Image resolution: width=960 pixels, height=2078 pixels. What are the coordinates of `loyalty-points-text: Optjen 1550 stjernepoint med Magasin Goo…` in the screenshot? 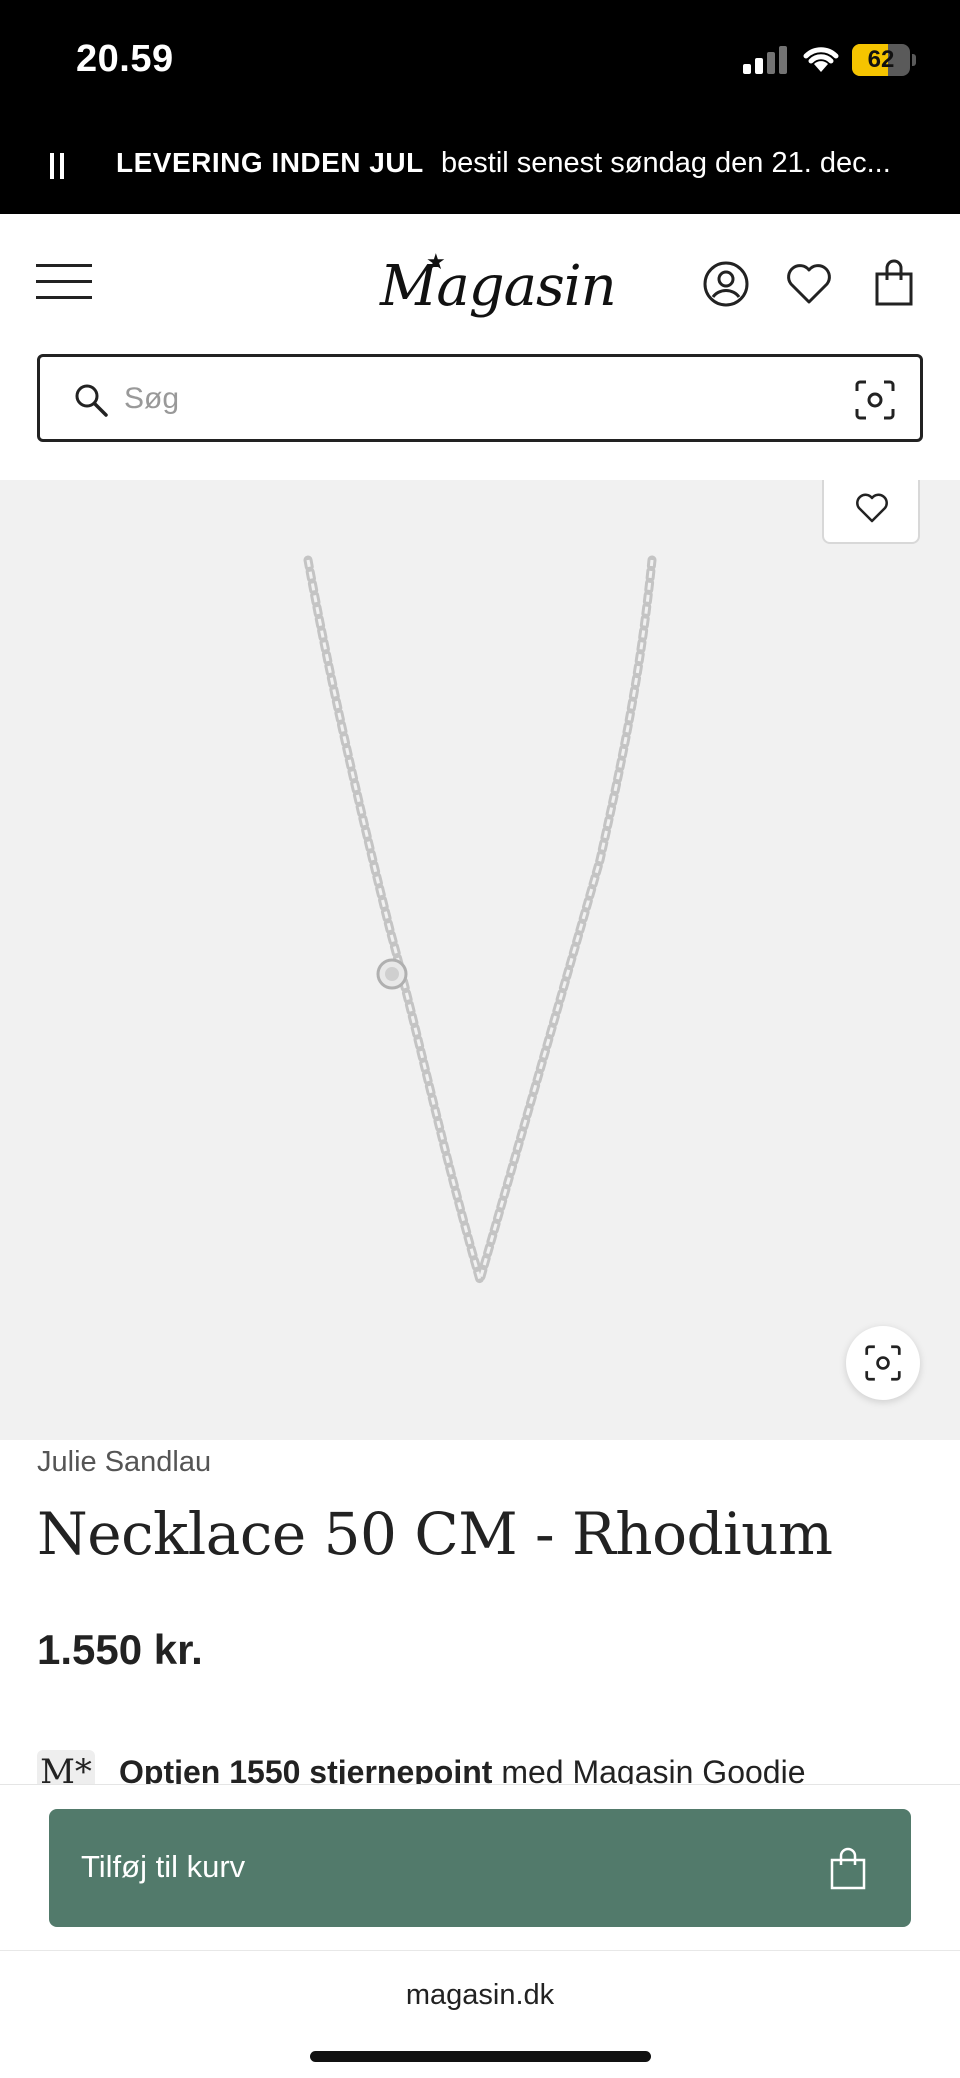 It's located at (462, 1769).